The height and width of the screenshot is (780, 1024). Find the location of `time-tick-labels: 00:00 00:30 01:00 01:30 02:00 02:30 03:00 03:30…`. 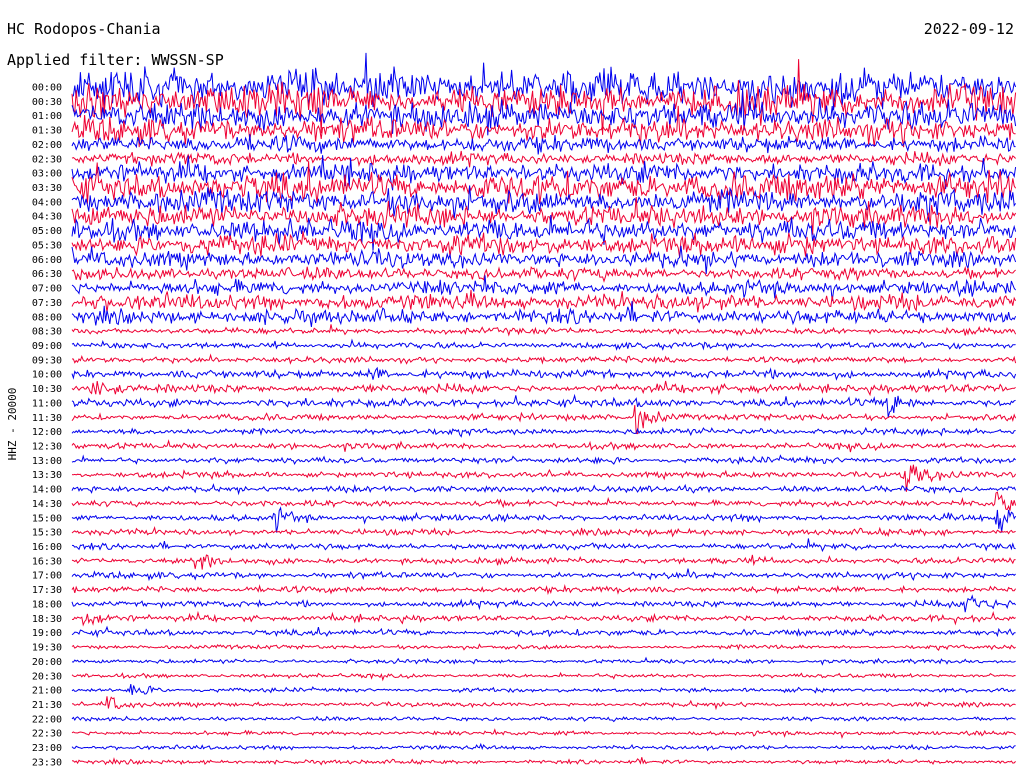

time-tick-labels: 00:00 00:30 01:00 01:30 02:00 02:30 03:00 03:30… is located at coordinates (47, 426).